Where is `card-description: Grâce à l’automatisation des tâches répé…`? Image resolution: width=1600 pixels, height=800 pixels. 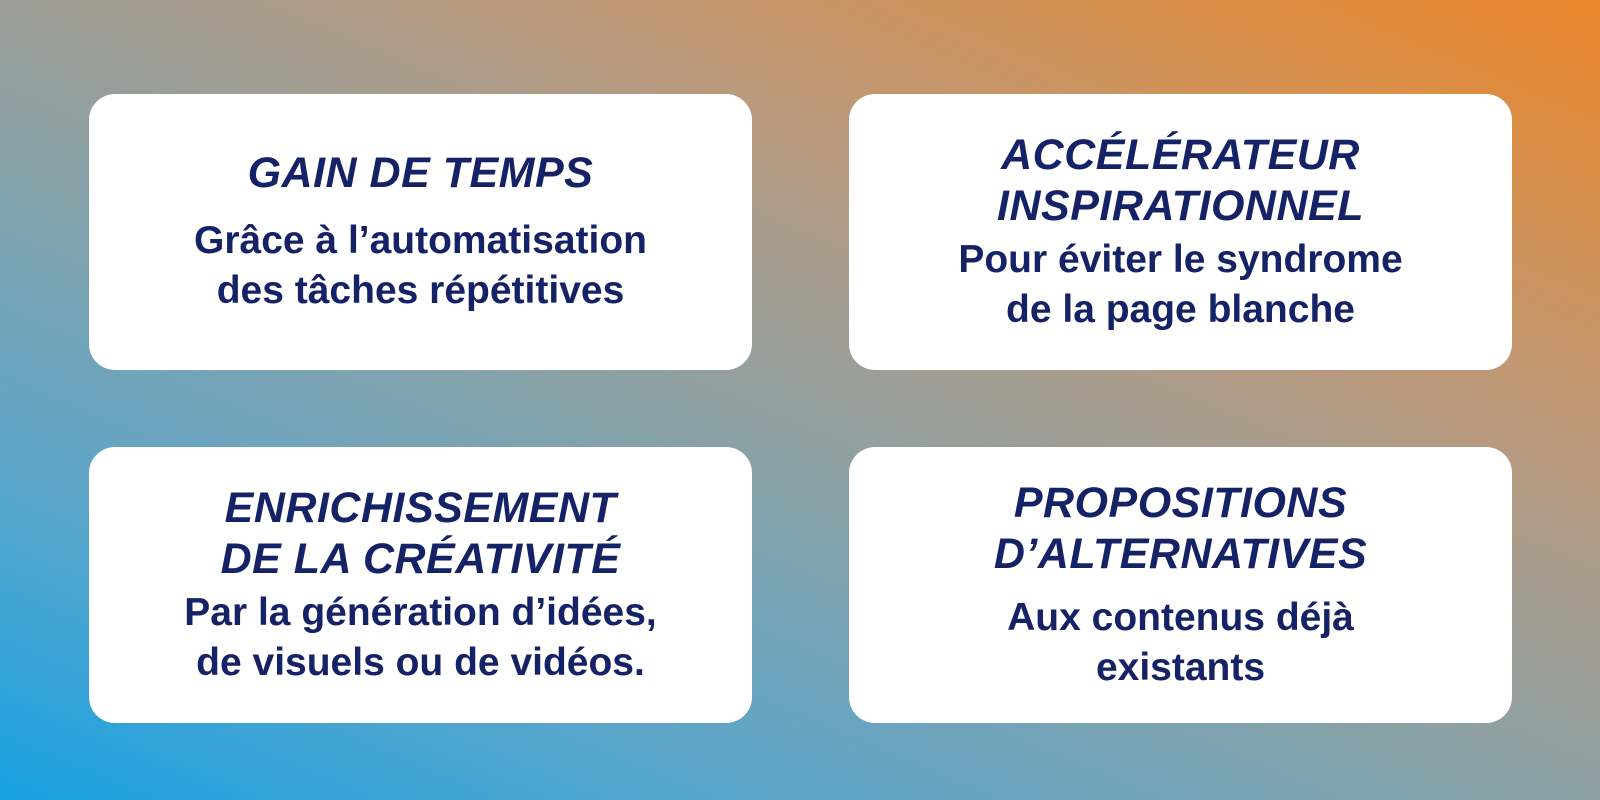
card-description: Grâce à l’automatisation des tâches répé… is located at coordinates (420, 266).